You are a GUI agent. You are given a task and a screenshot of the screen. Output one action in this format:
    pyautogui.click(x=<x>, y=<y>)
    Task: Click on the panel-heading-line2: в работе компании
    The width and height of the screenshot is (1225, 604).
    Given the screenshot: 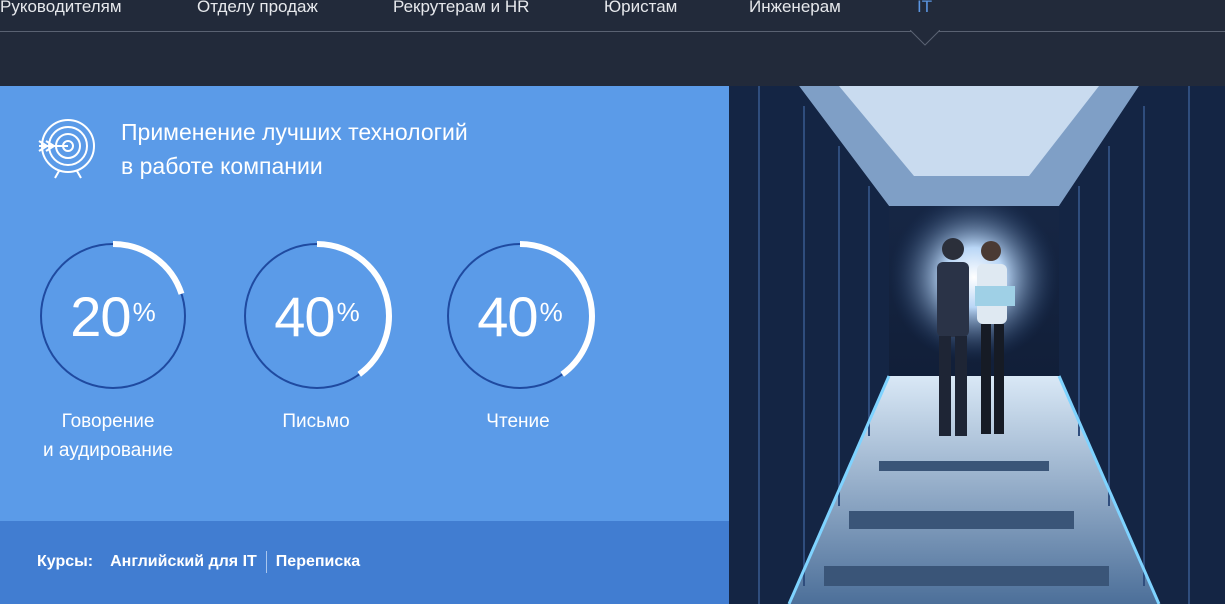 What is the action you would take?
    pyautogui.click(x=222, y=166)
    